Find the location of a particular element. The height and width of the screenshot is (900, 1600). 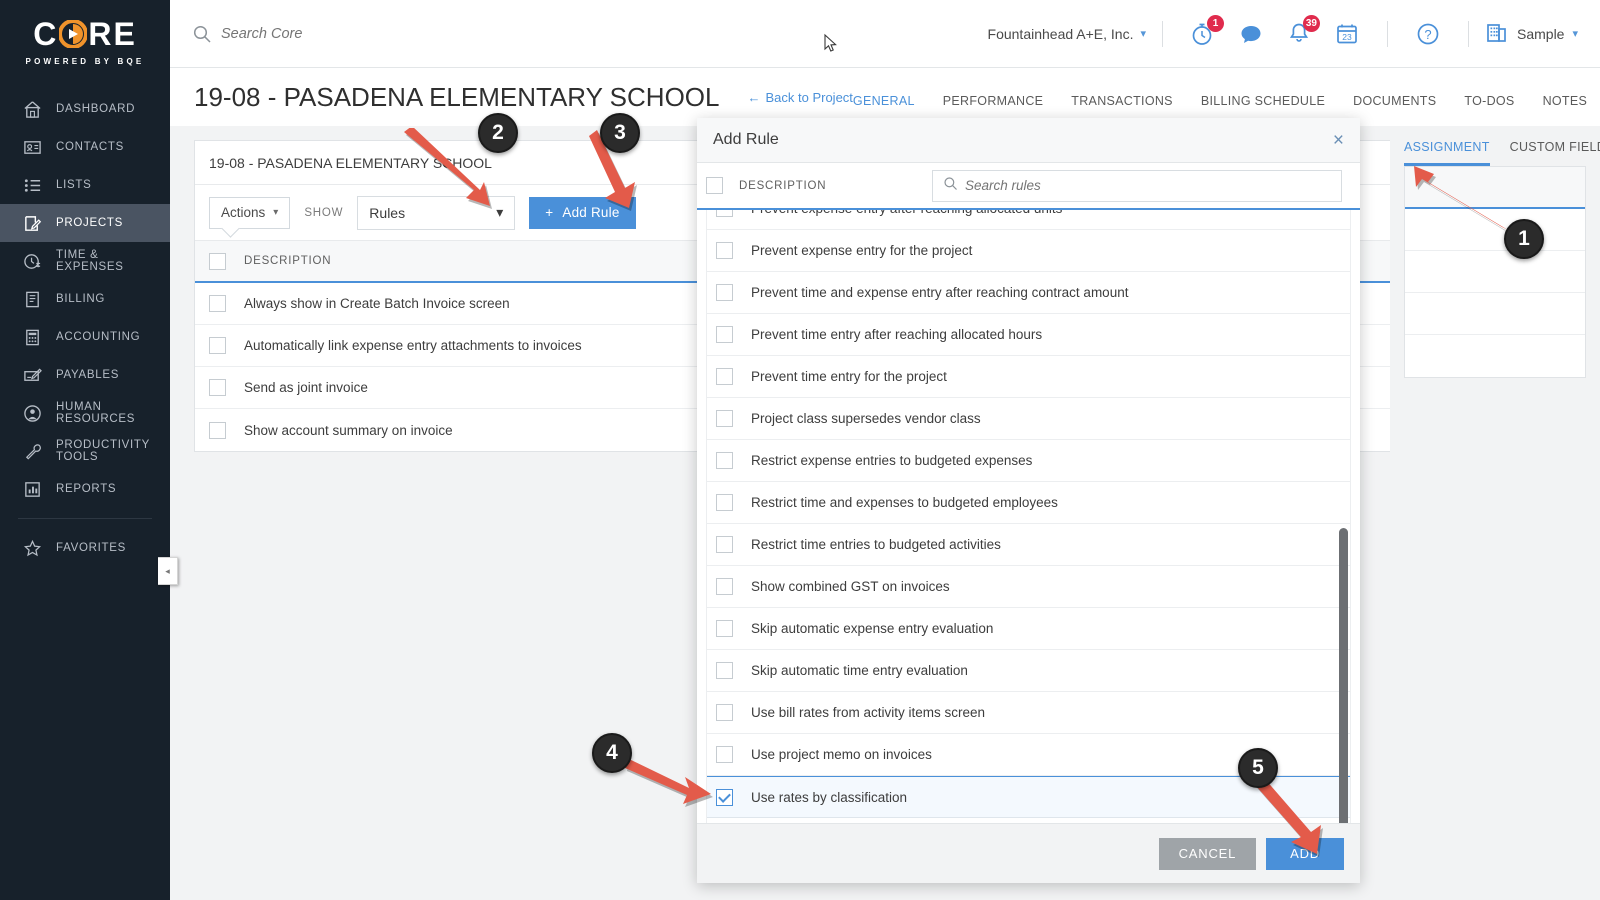

callout-badge-2: 2 is located at coordinates (498, 133).